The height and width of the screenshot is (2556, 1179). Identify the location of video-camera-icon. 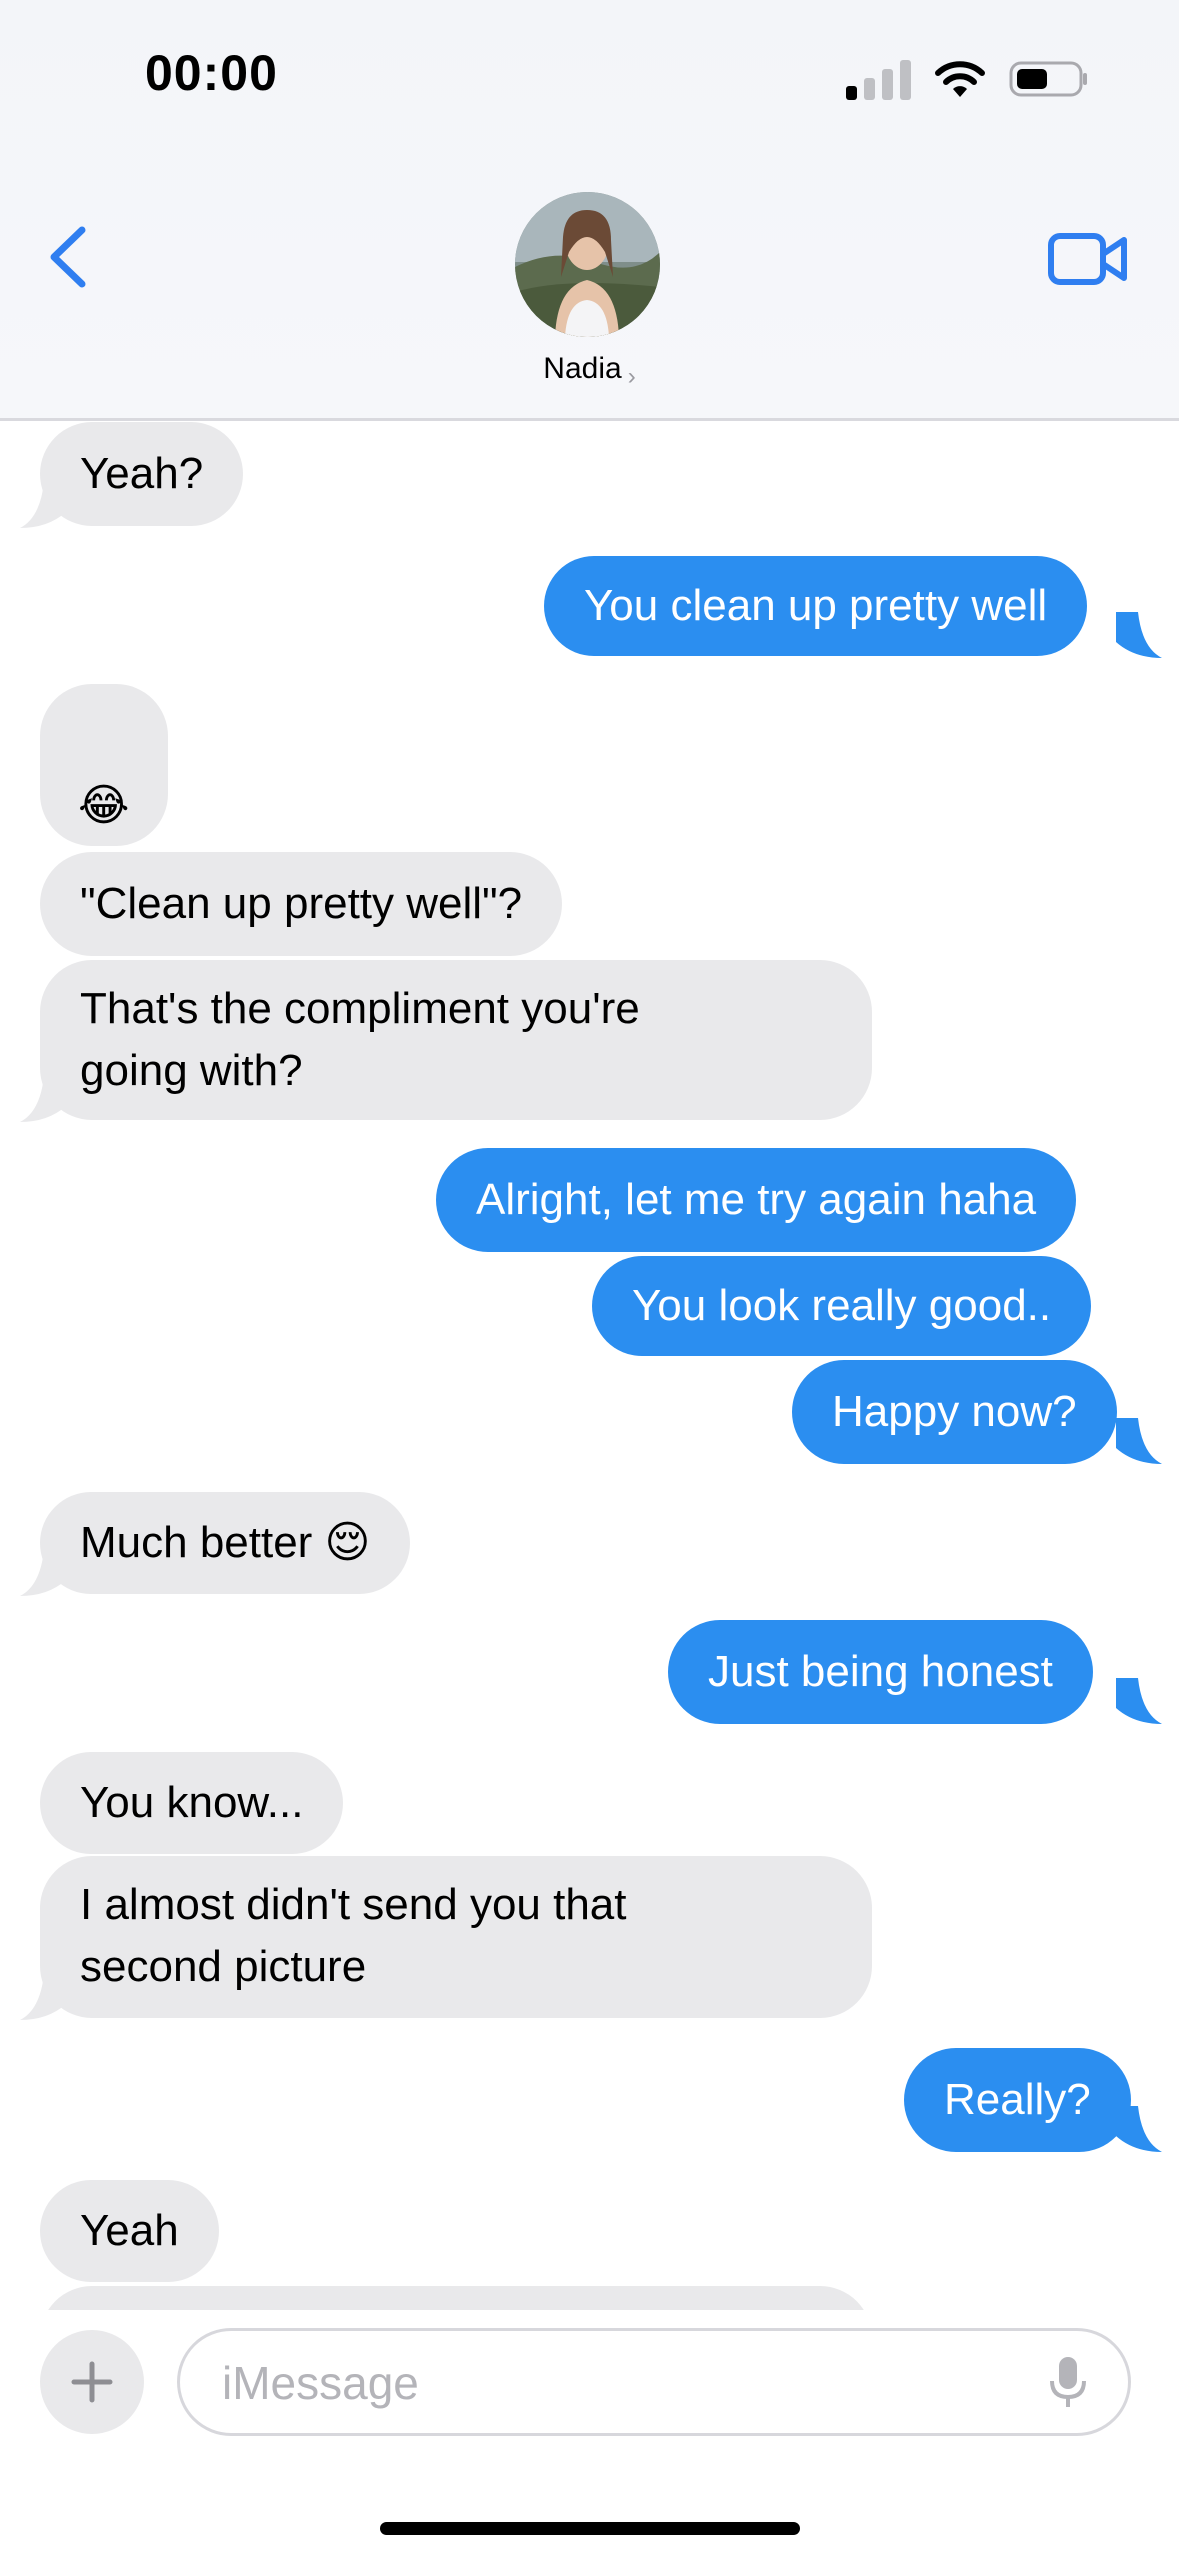
(1088, 260).